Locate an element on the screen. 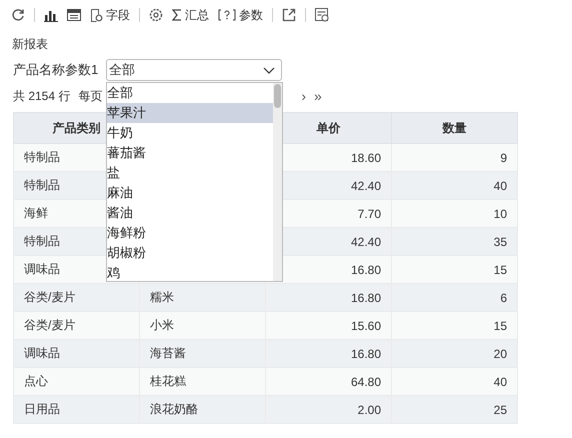 This screenshot has height=438, width=572. parameter-select: 全部 is located at coordinates (194, 70).